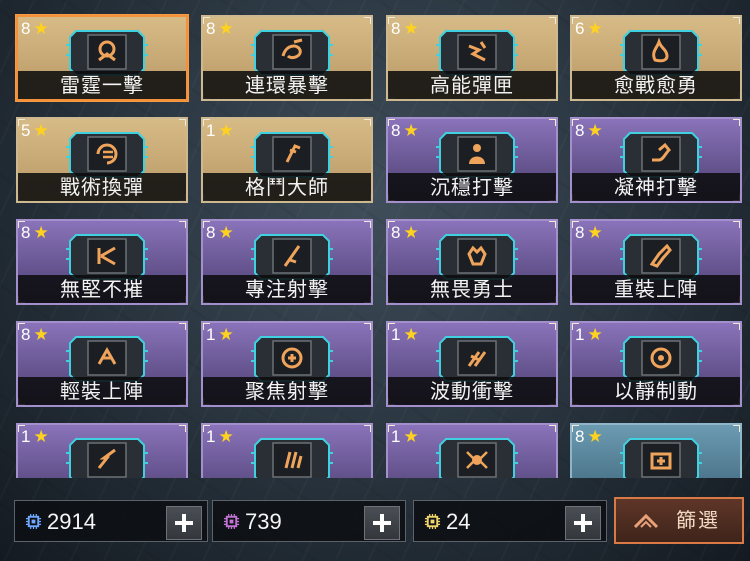  What do you see at coordinates (102, 187) in the screenshot?
I see `skill-card-name: 戰術換彈` at bounding box center [102, 187].